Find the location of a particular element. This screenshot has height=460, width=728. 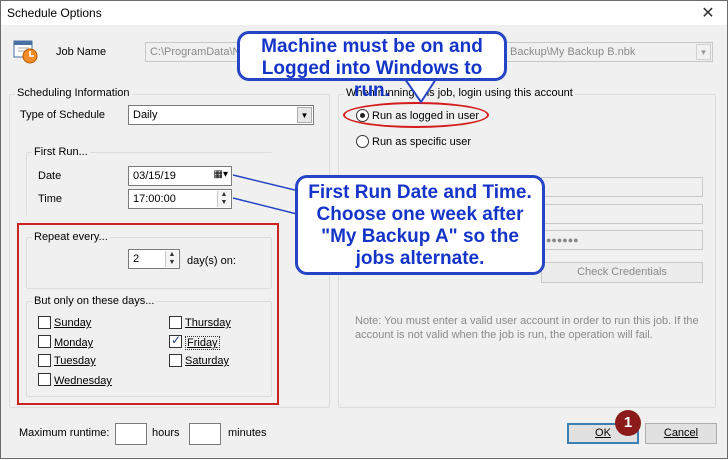

top-callout-pointer is located at coordinates (420, 91).